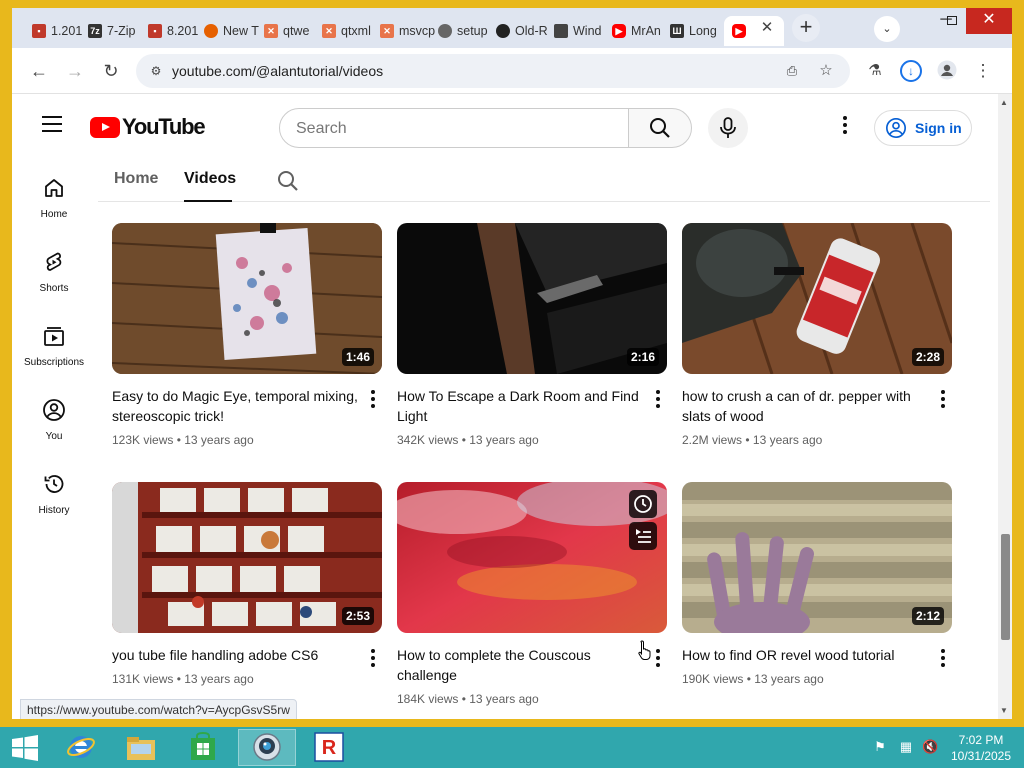  What do you see at coordinates (880, 747) in the screenshot?
I see `action-center-flag-icon: ⚑` at bounding box center [880, 747].